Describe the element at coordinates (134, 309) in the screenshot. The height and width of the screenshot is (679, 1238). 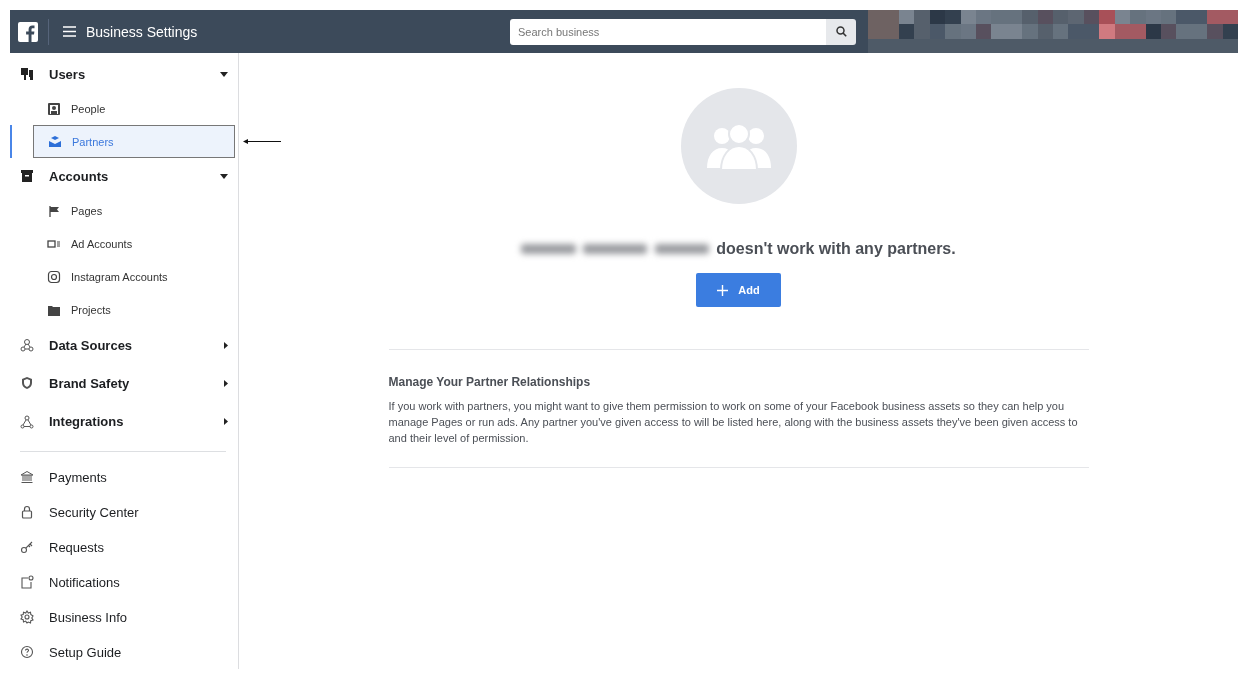
I see `sidebar-subitem: Projects` at that location.